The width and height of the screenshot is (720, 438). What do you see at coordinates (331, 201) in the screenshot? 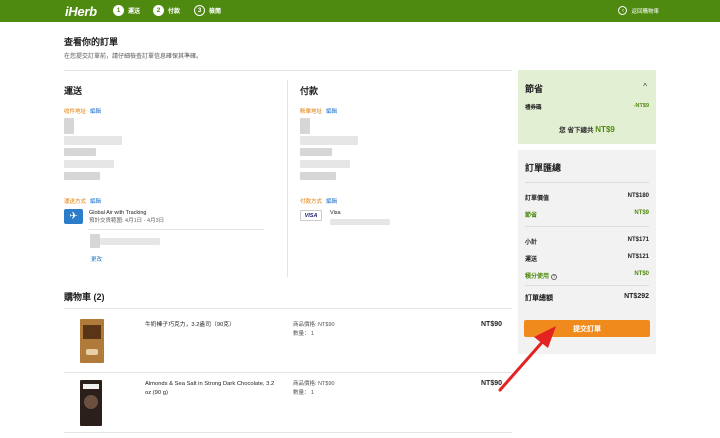
I see `edit-payment-method-link: 編輯` at bounding box center [331, 201].